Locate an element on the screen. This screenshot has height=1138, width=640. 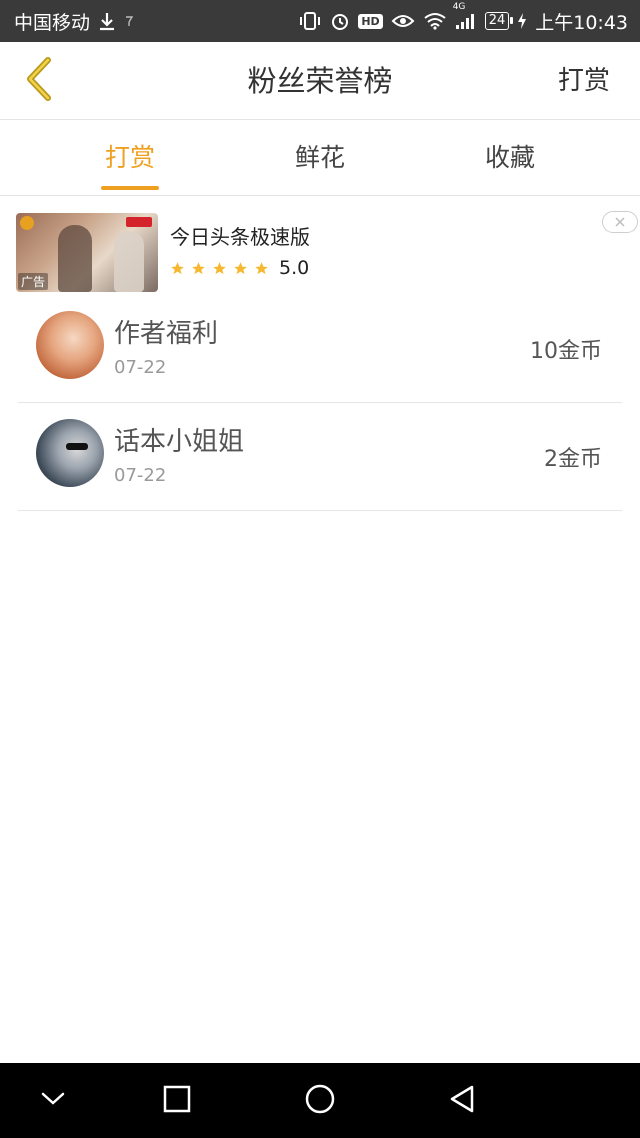
reward-action-button: 打赏 is located at coordinates (584, 81).